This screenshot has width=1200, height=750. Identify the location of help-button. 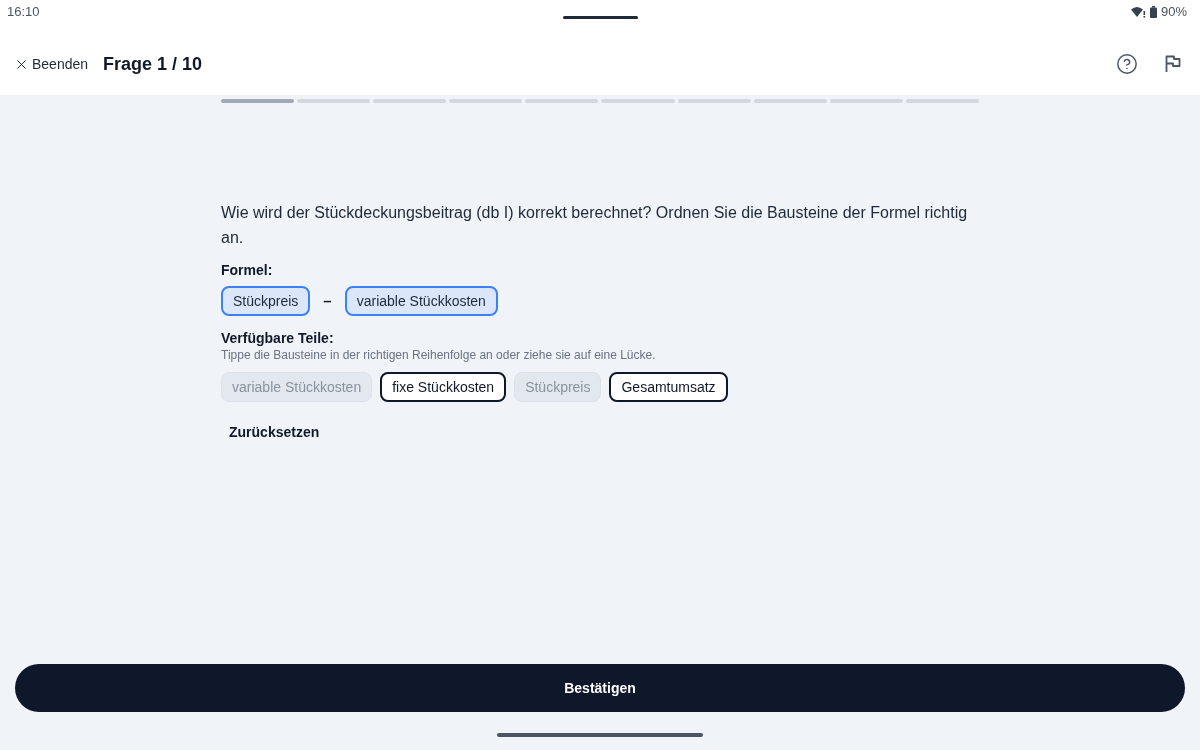
(1127, 64).